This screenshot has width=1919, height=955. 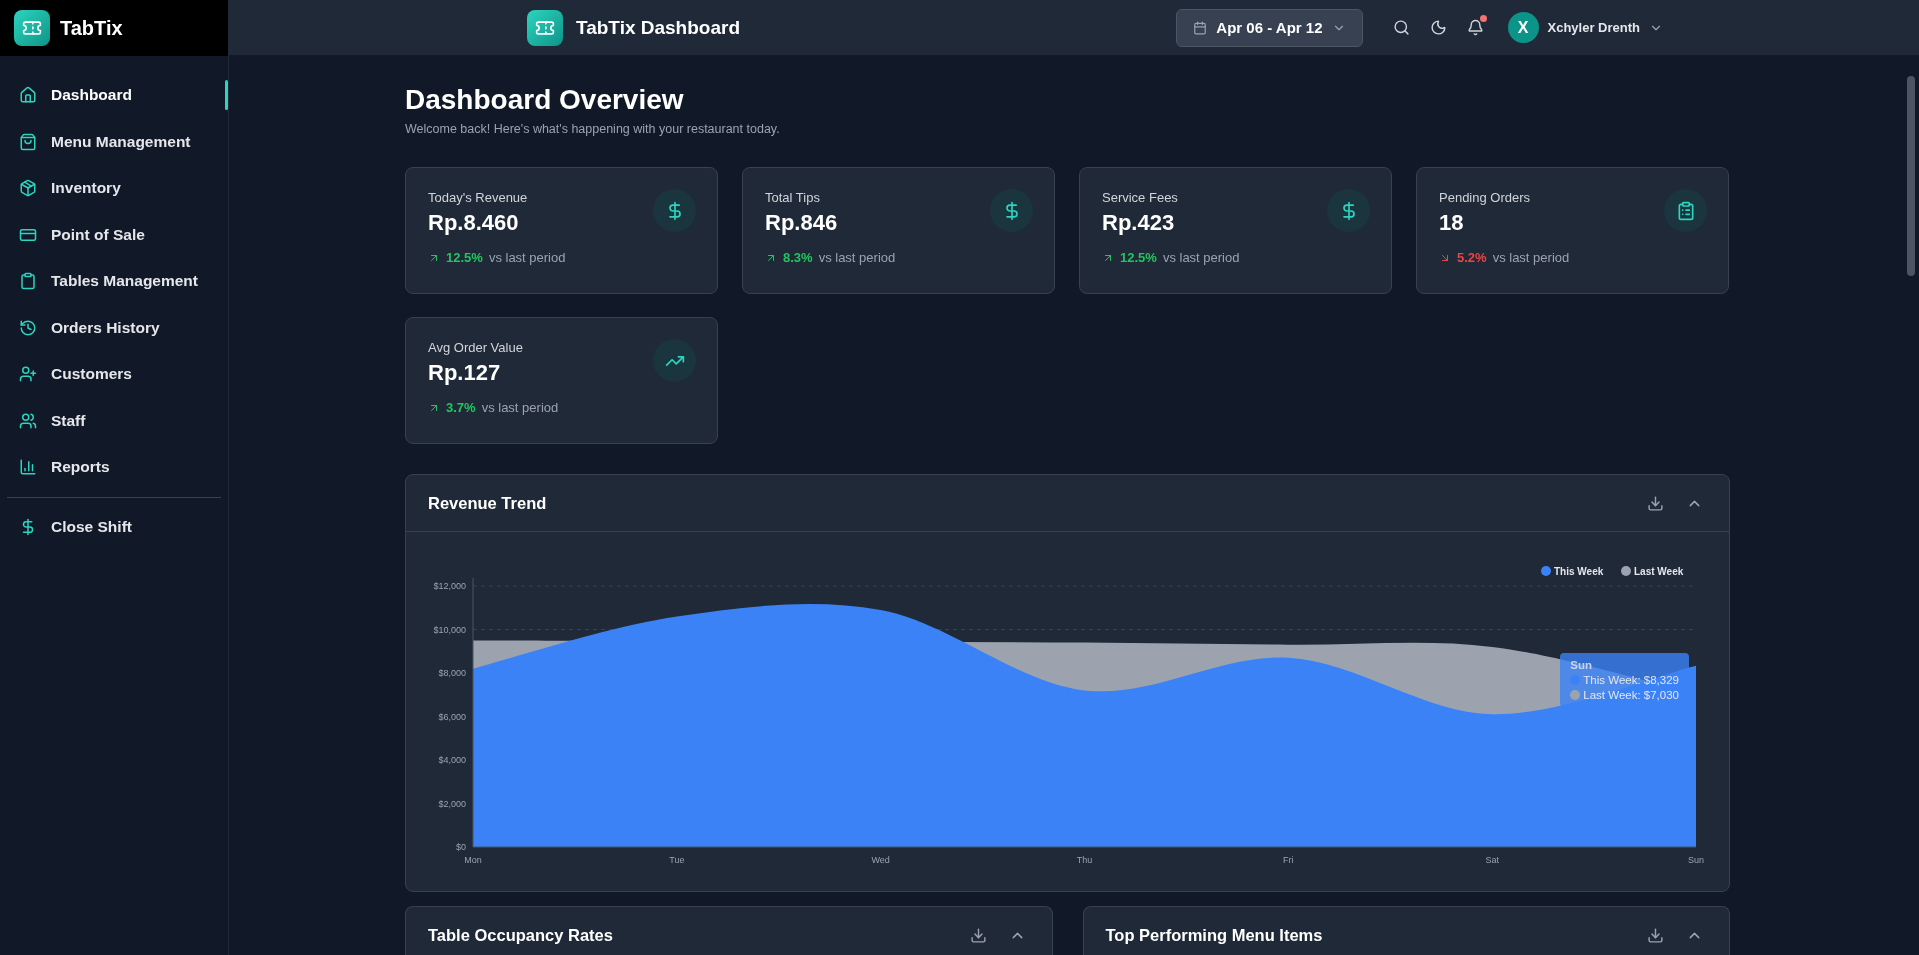 What do you see at coordinates (1696, 860) in the screenshot?
I see `x-axis-label: Sun` at bounding box center [1696, 860].